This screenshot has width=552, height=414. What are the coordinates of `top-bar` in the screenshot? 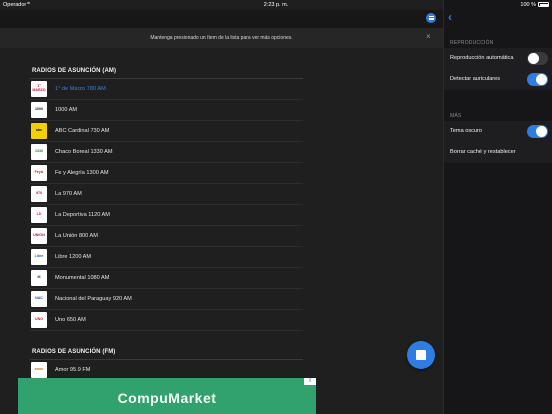 It's located at (221, 19).